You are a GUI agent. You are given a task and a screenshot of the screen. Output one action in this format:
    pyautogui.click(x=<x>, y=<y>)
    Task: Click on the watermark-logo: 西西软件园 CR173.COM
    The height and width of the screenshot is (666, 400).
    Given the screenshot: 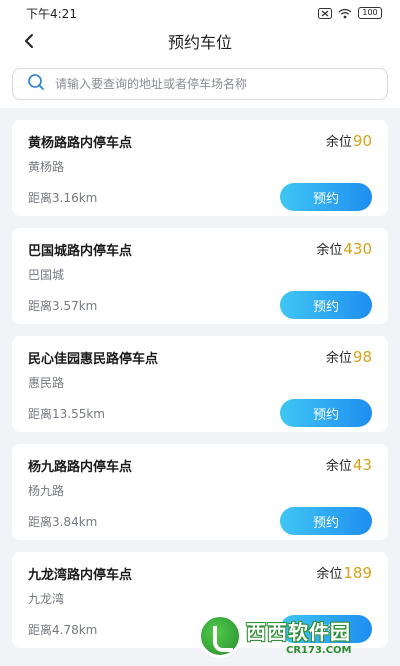 What is the action you would take?
    pyautogui.click(x=290, y=636)
    